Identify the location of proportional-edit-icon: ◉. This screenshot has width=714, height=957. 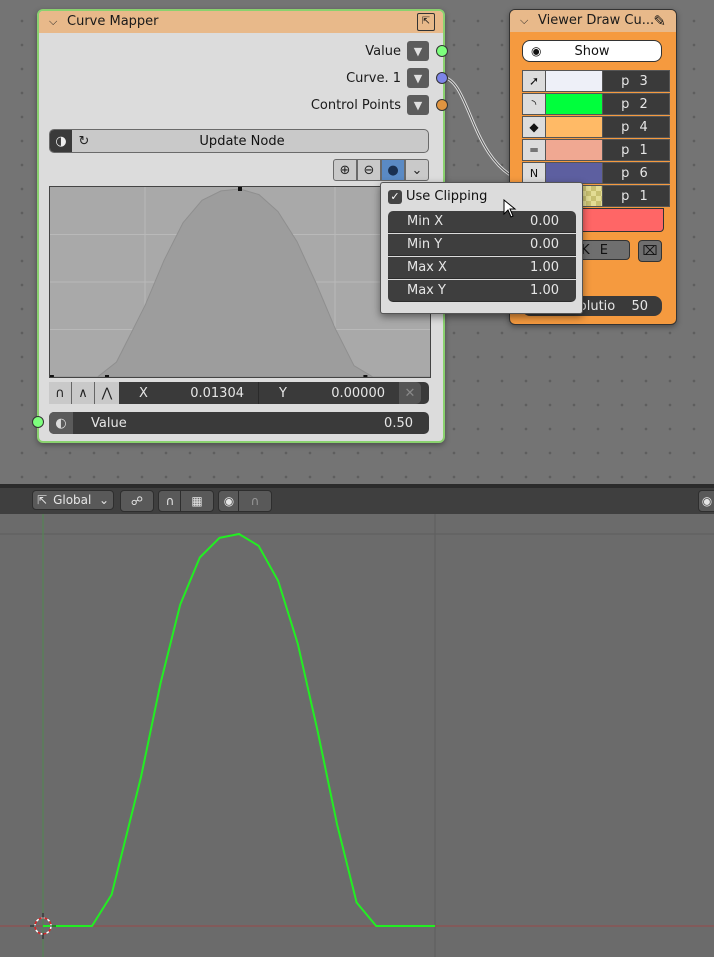
(229, 501).